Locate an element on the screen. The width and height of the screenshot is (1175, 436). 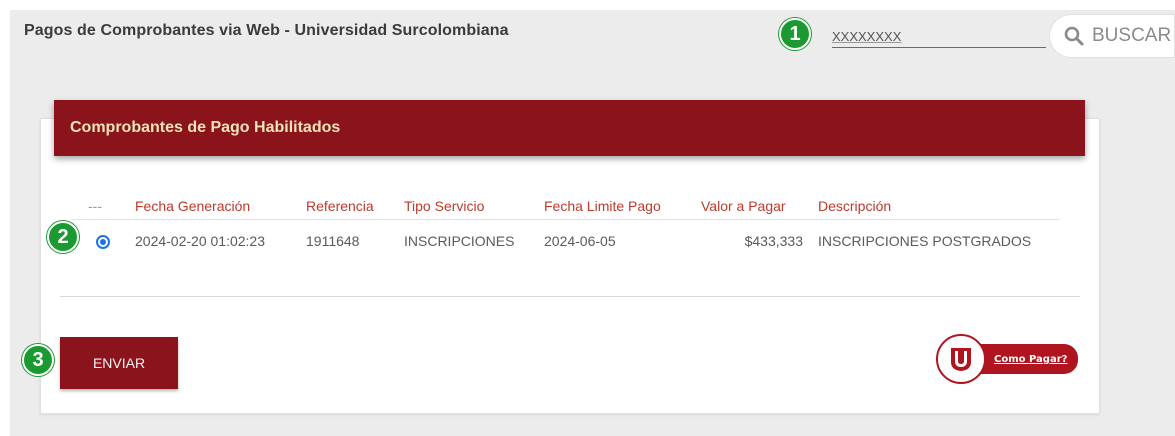
col-header-fecha-generacion: Fecha Generación is located at coordinates (193, 206).